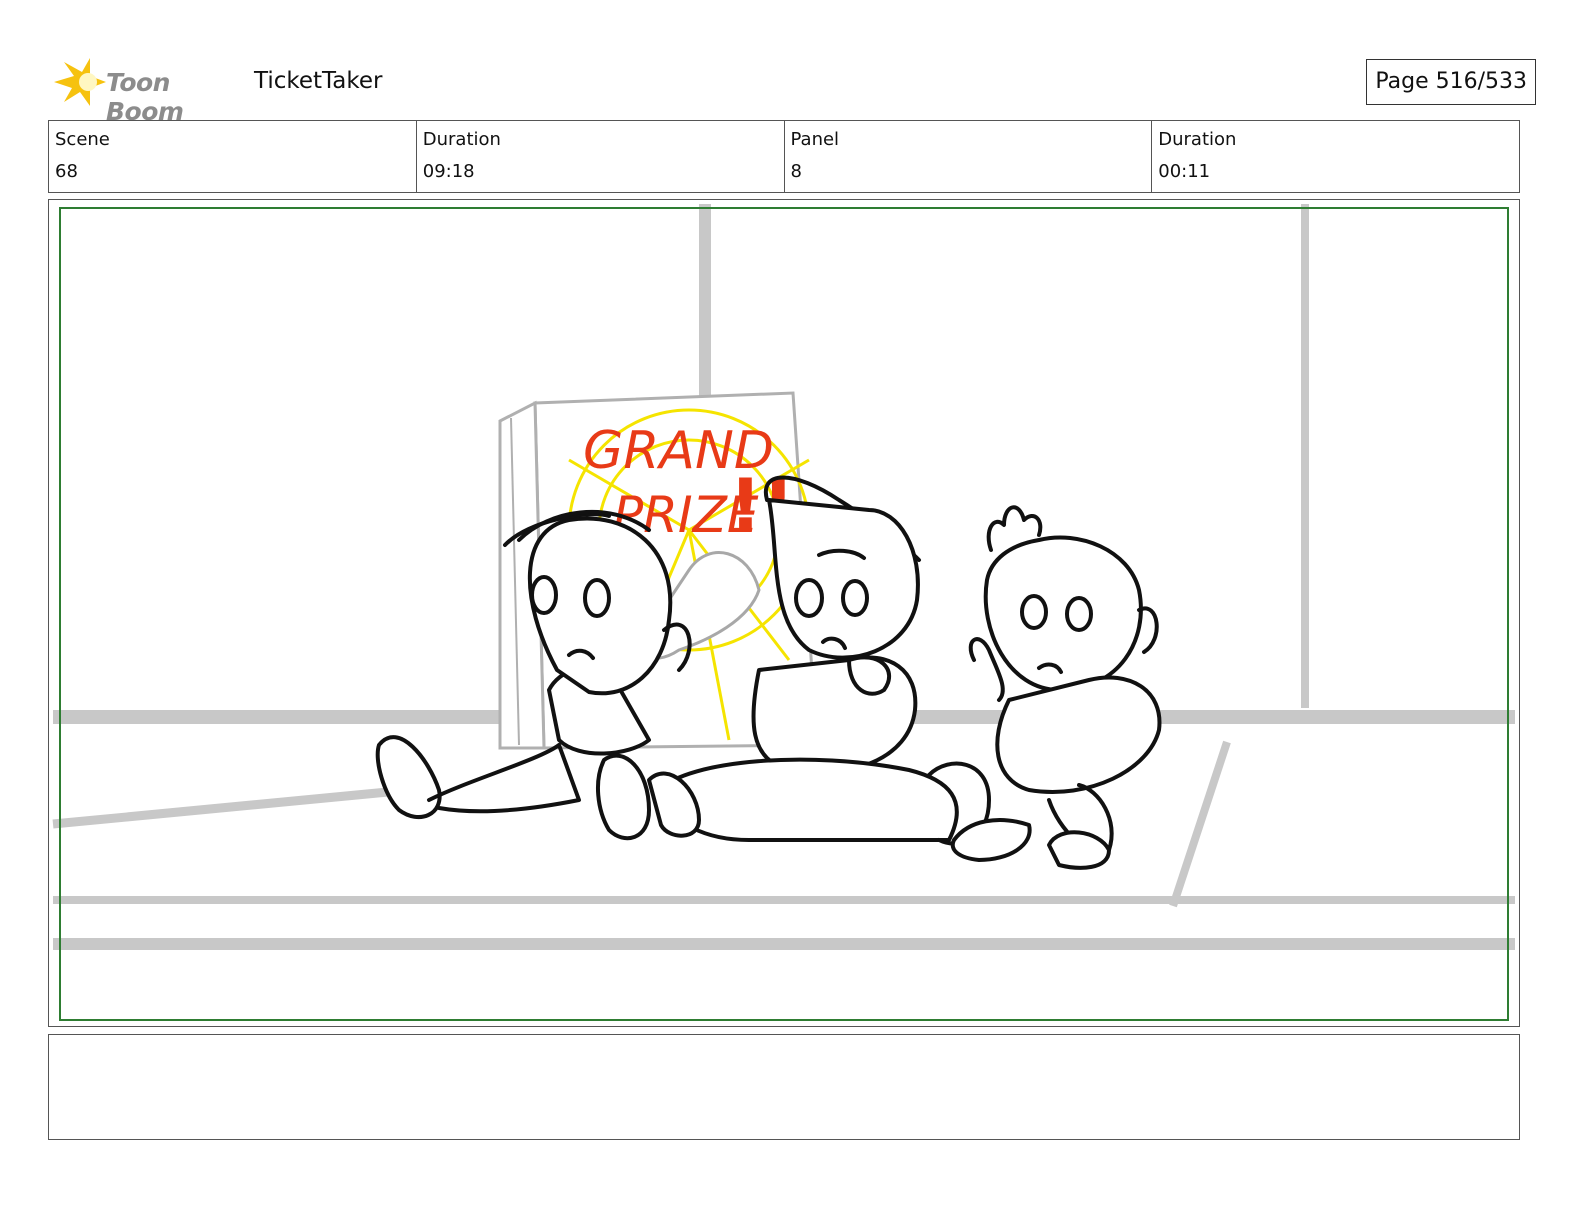 This screenshot has height=1224, width=1584. I want to click on panel-duration-value: 00:11, so click(1184, 171).